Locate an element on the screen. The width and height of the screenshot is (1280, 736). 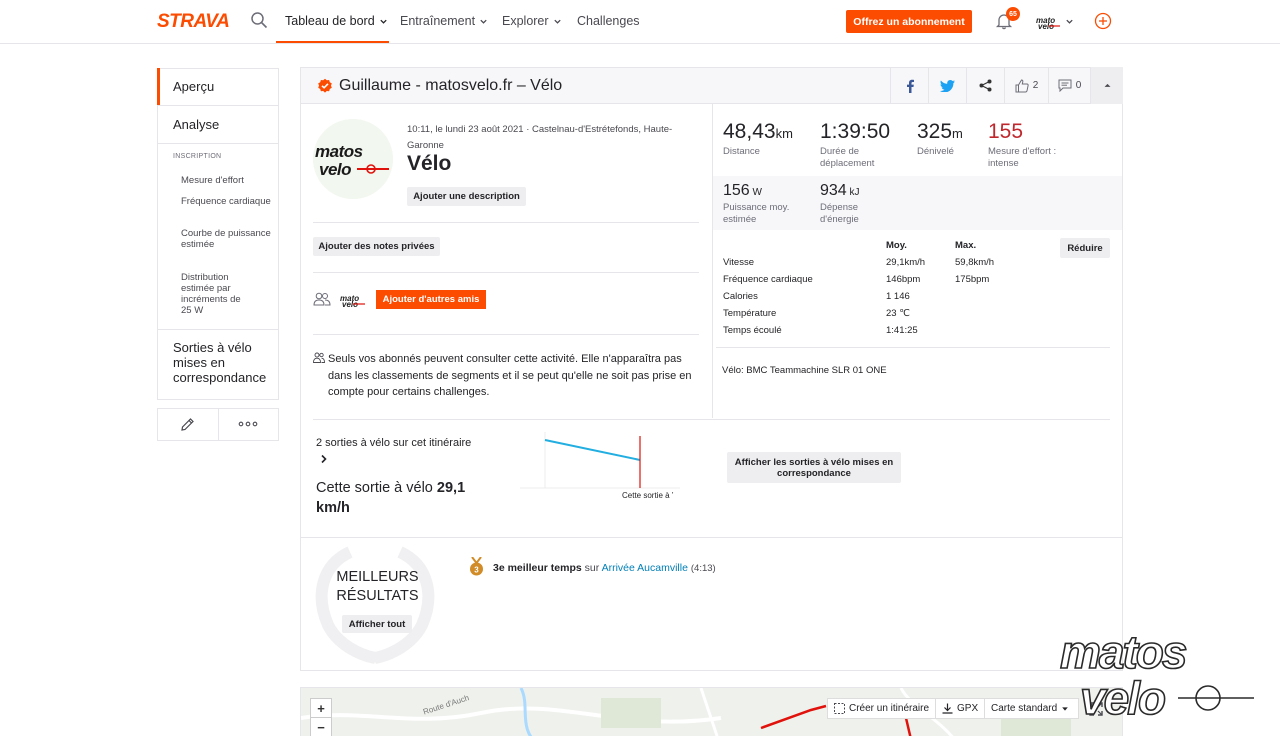
activity-name: Vélo is located at coordinates (429, 163).